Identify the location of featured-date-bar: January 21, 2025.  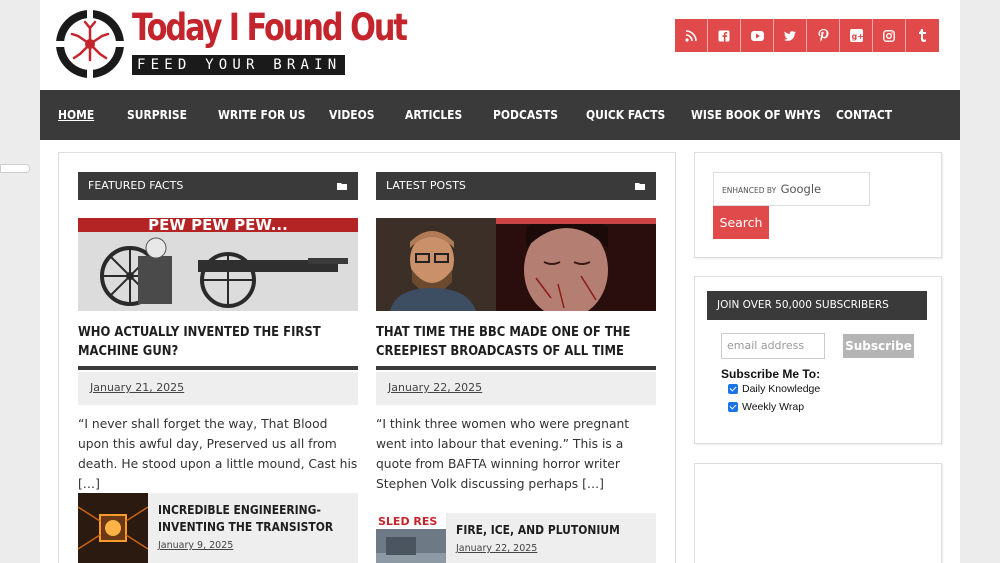
(218, 388).